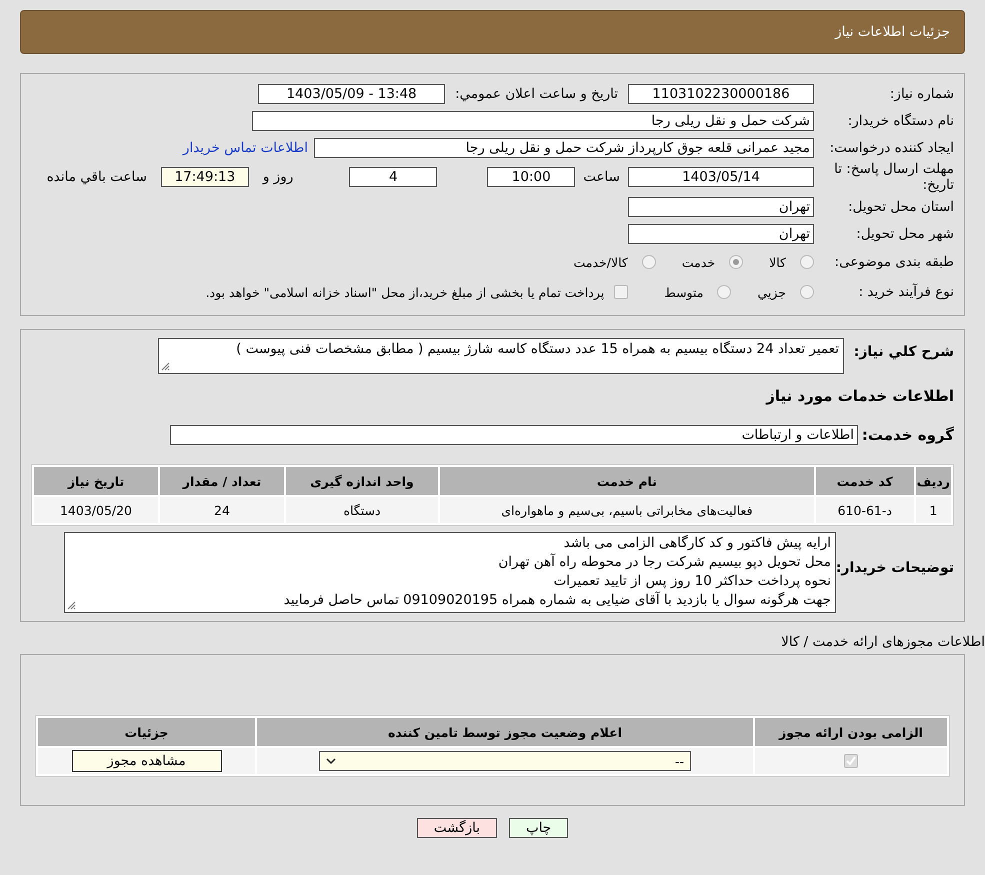  Describe the element at coordinates (895, 568) in the screenshot. I see `field-label: توضیحات خریدار:` at that location.